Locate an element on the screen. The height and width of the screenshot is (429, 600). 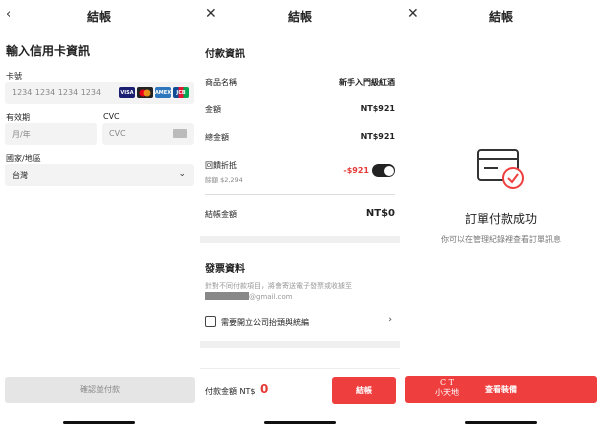
company-checkbox is located at coordinates (210, 321).